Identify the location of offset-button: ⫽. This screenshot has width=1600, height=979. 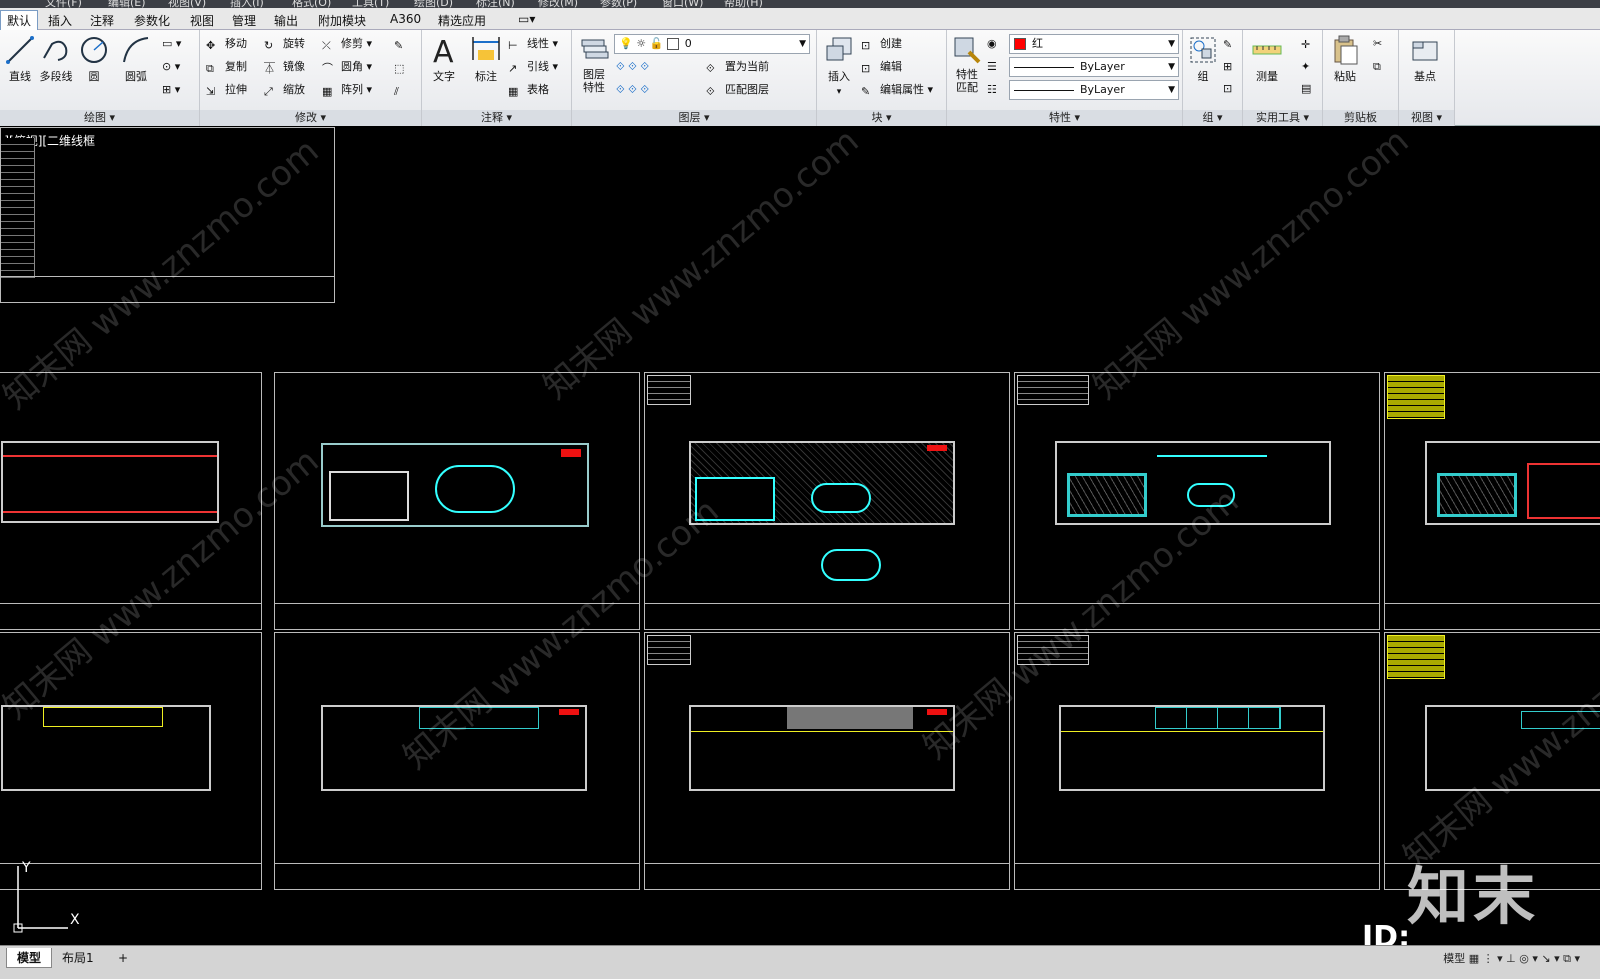
(403, 90).